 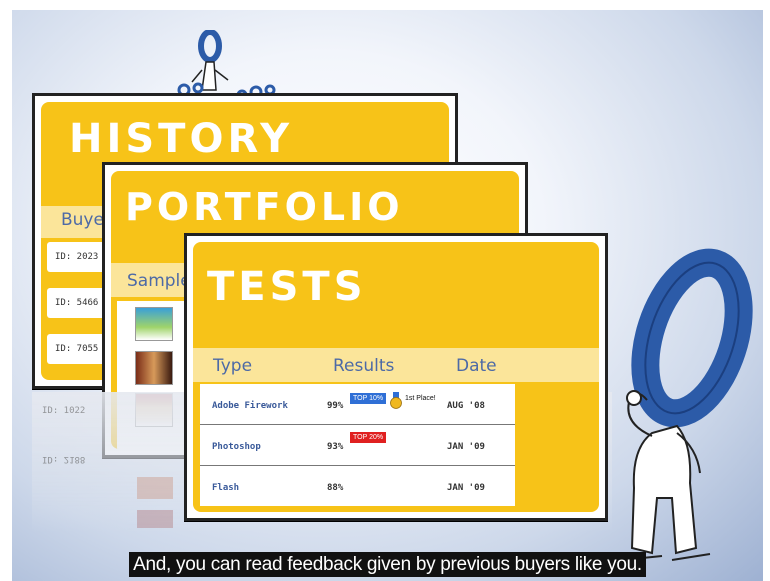 I want to click on test-result: 88%, so click(x=335, y=488).